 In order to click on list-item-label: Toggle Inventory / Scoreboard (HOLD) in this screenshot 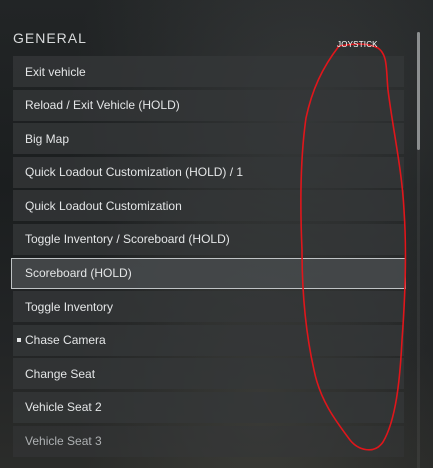, I will do `click(127, 239)`.